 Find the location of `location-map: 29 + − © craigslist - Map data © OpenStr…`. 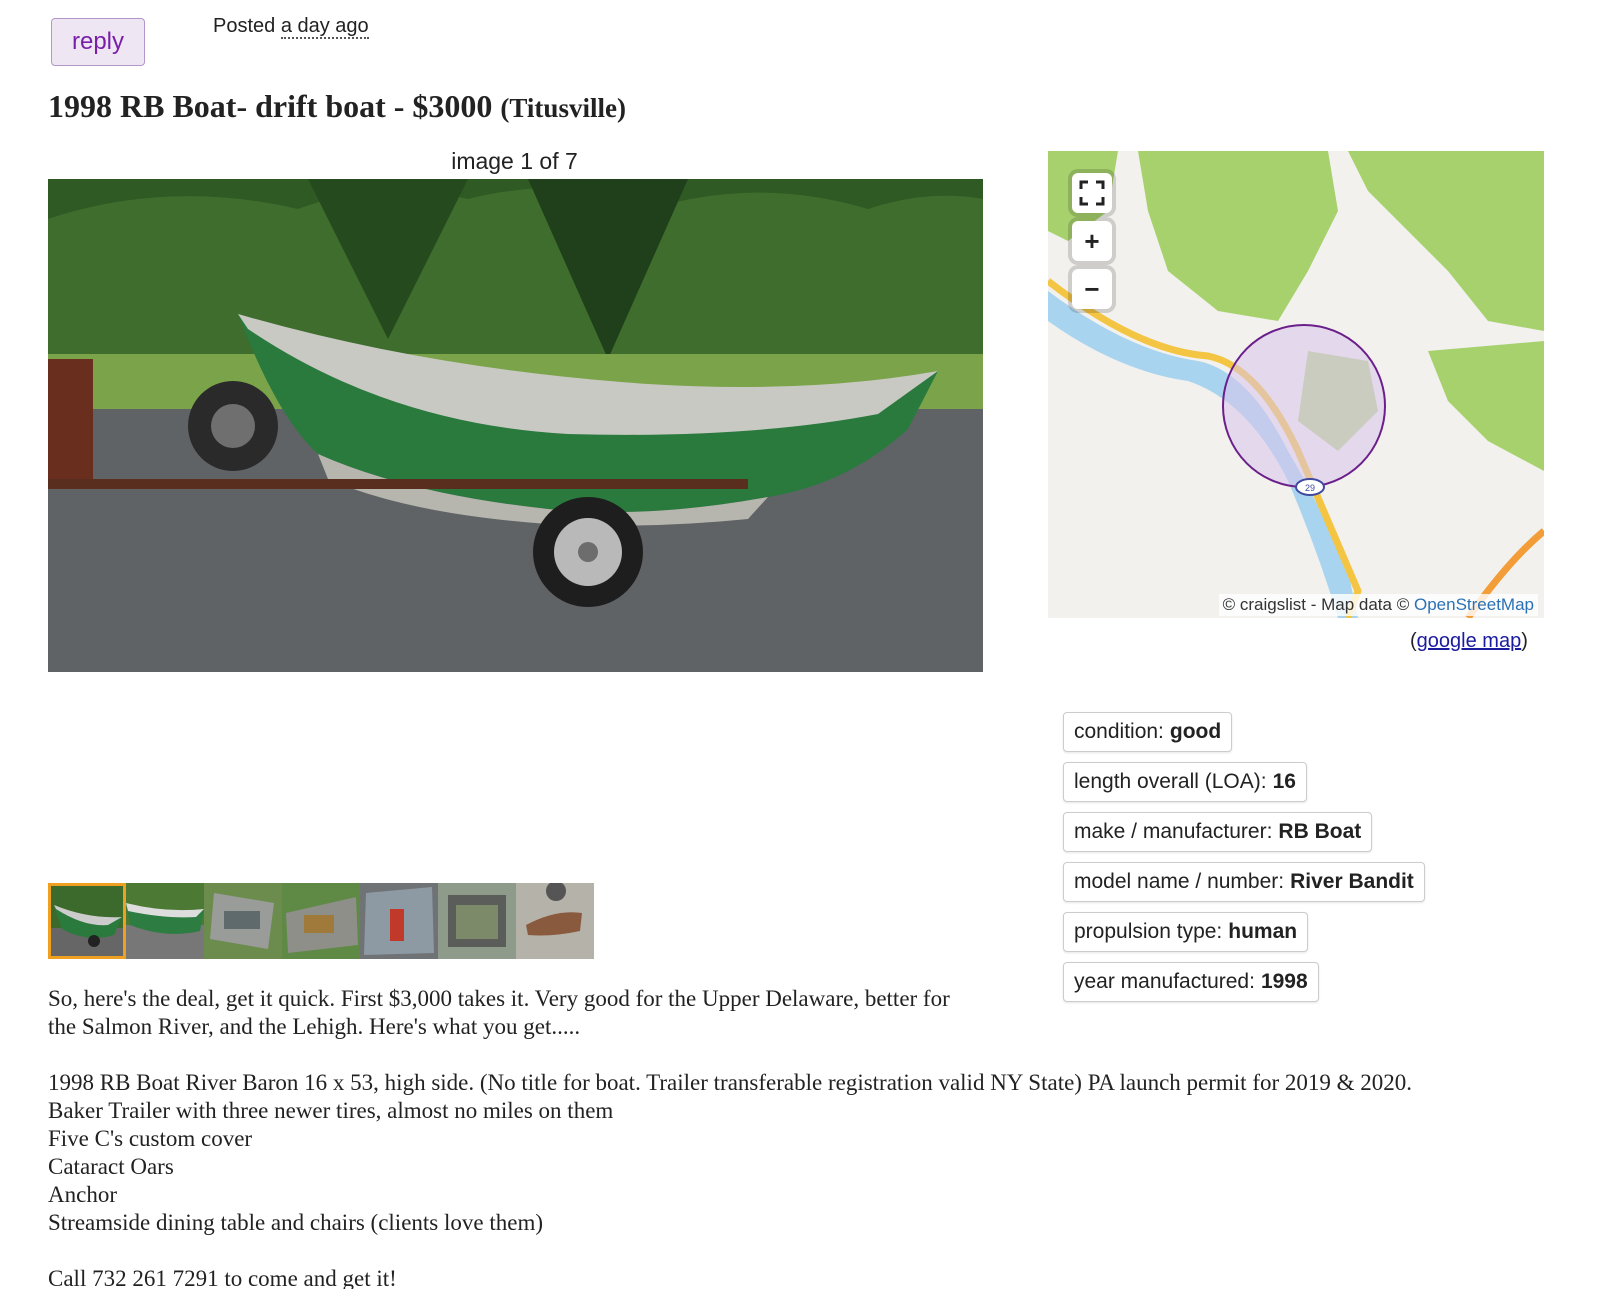

location-map: 29 + − © craigslist - Map data © OpenStr… is located at coordinates (1296, 384).